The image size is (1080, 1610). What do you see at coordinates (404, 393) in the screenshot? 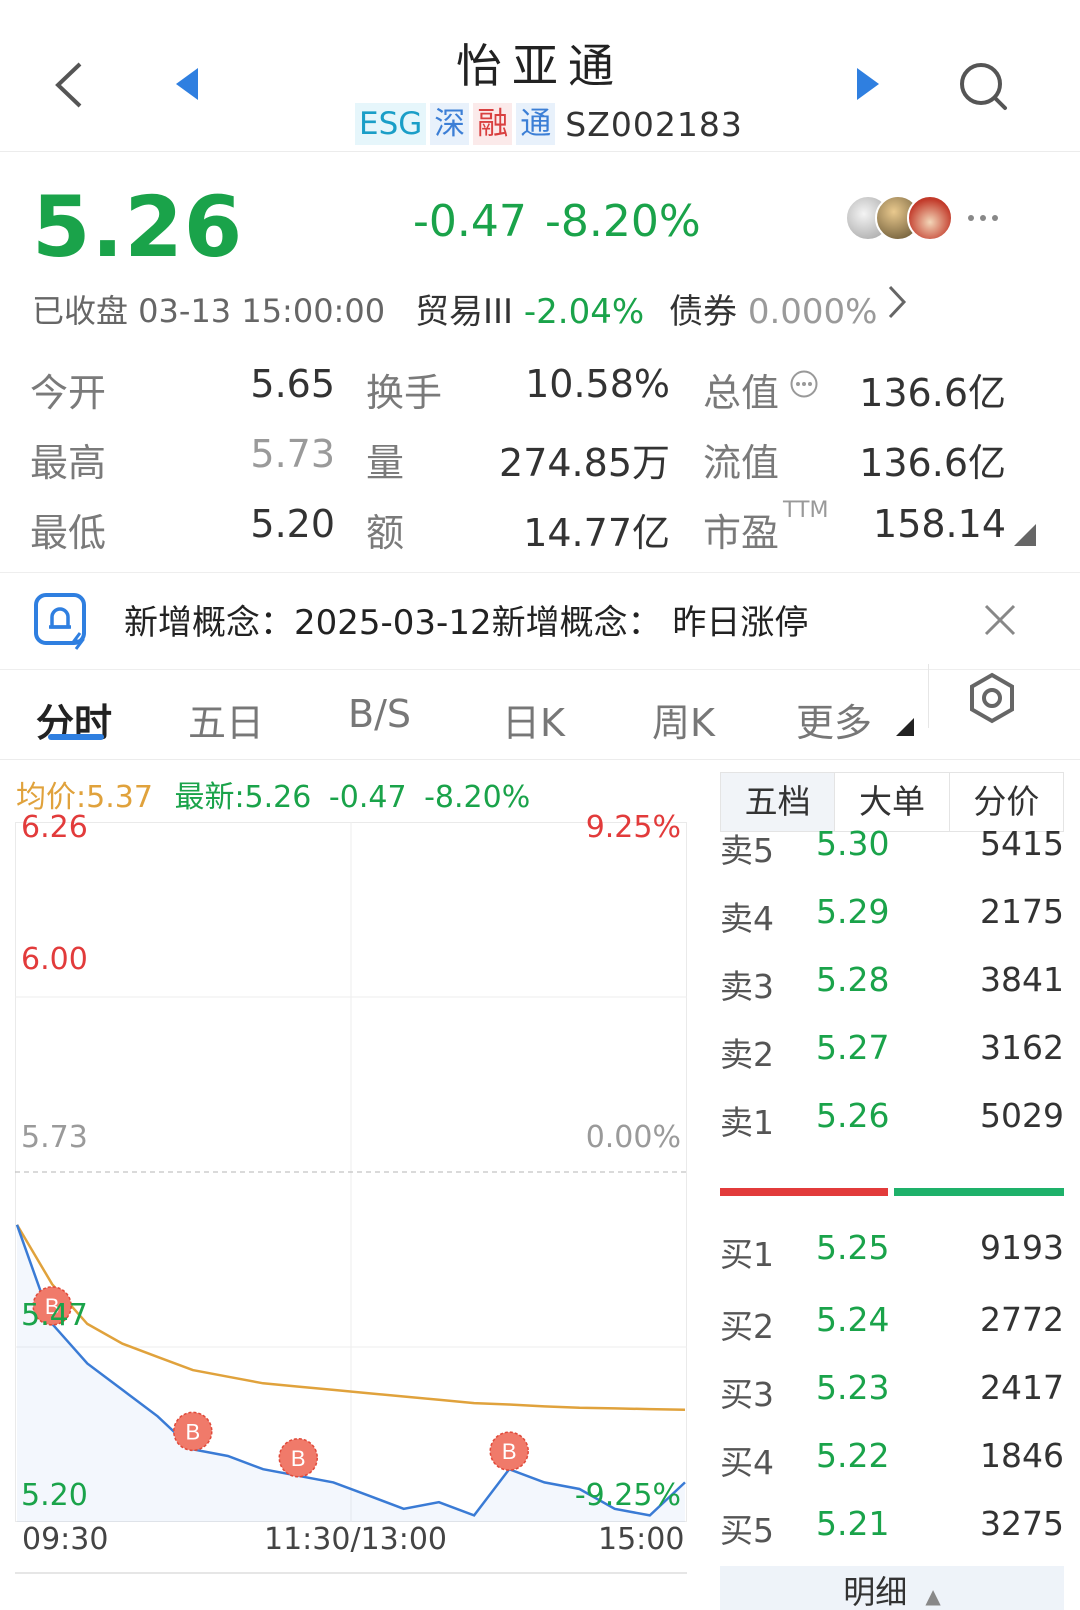
I see `turnover-label: 换手` at bounding box center [404, 393].